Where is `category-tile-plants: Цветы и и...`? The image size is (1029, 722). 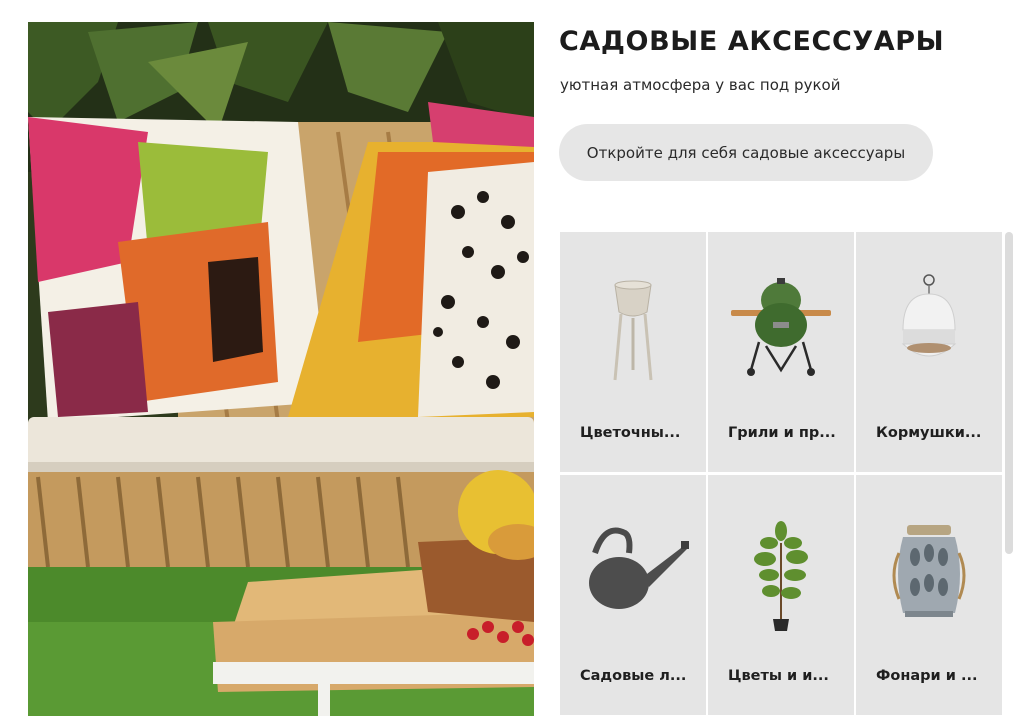 category-tile-plants: Цветы и и... is located at coordinates (781, 595).